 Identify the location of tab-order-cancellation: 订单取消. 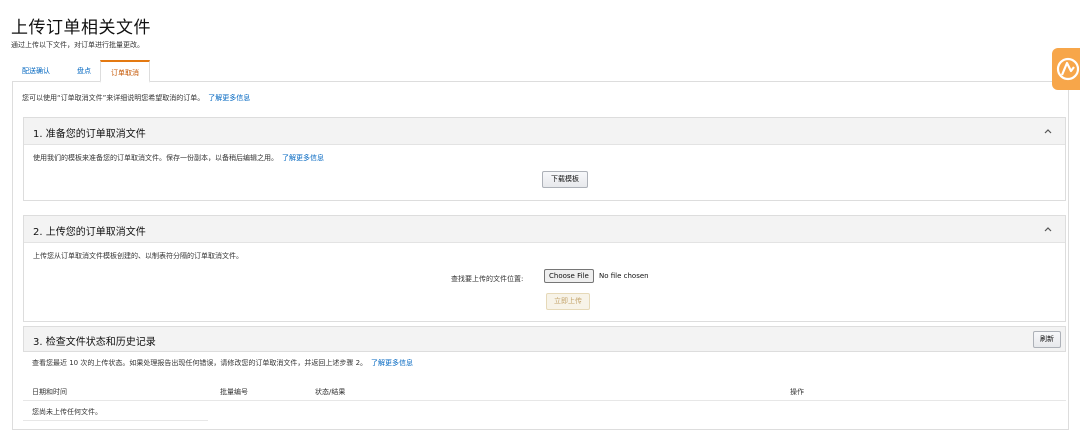
(125, 71).